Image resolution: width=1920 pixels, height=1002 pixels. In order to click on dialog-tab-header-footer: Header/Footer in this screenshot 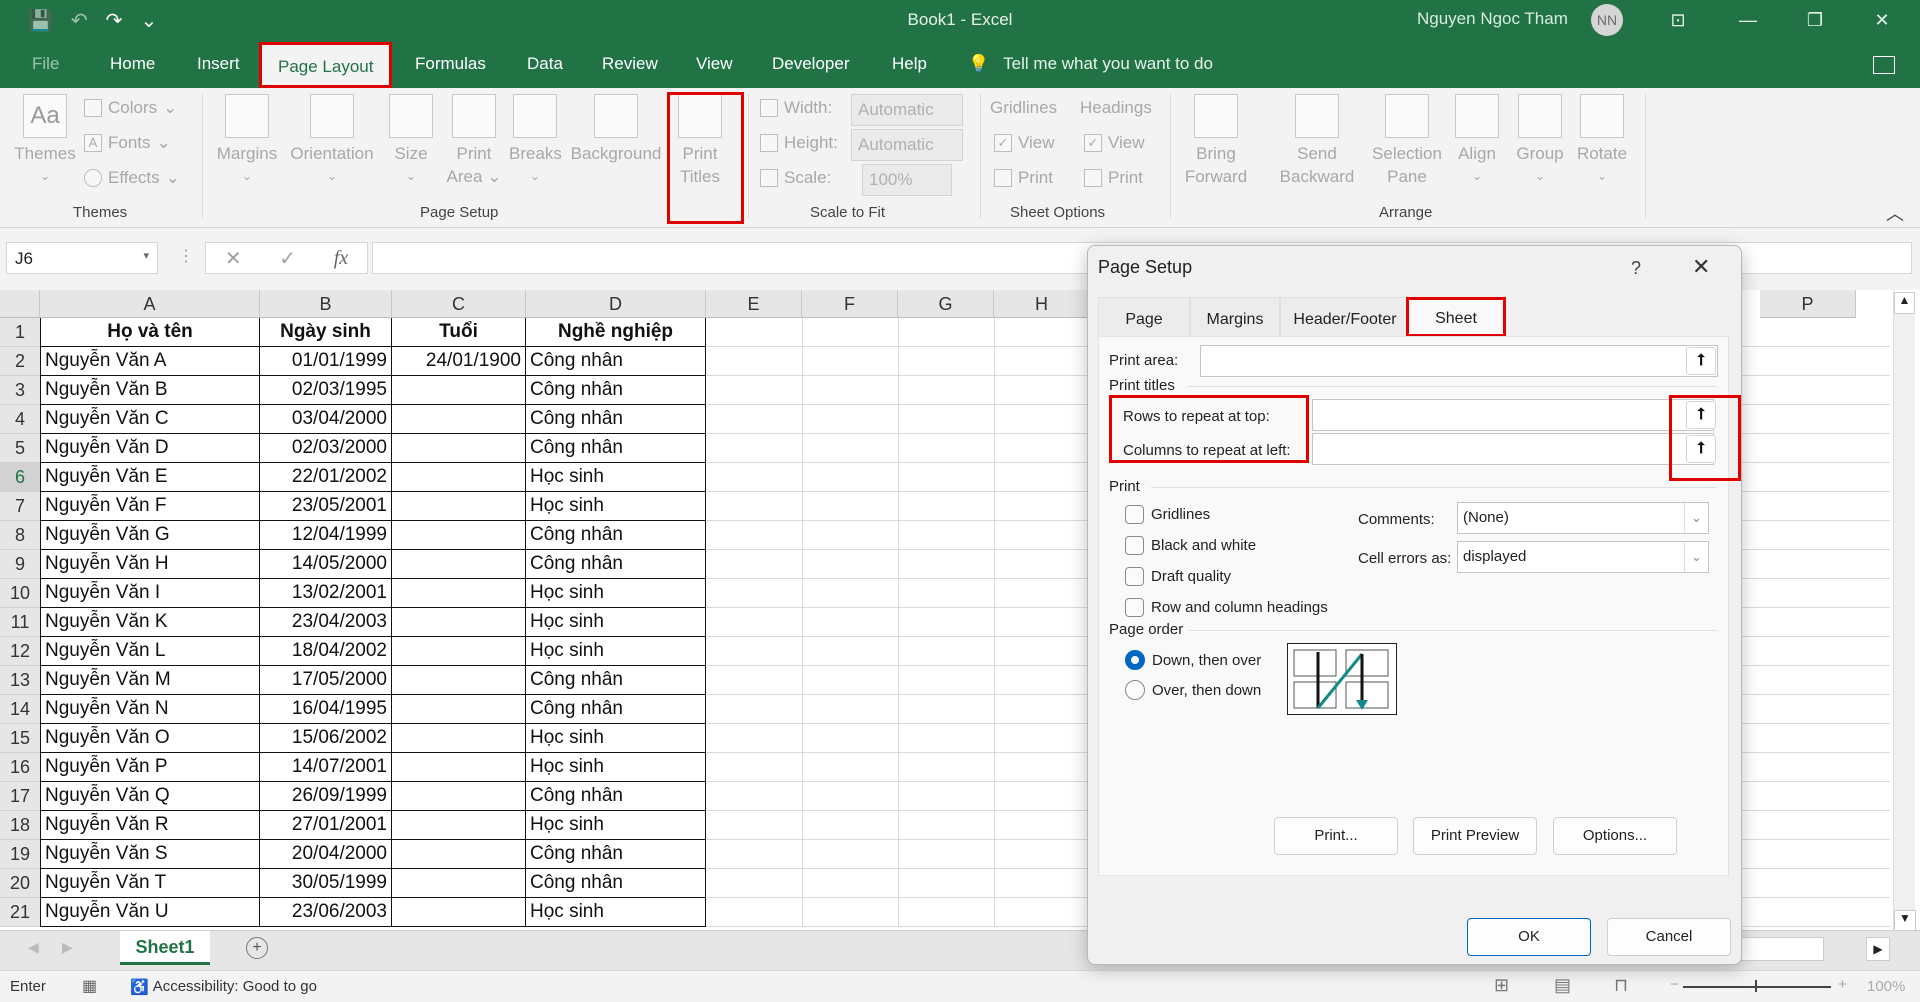, I will do `click(1345, 317)`.